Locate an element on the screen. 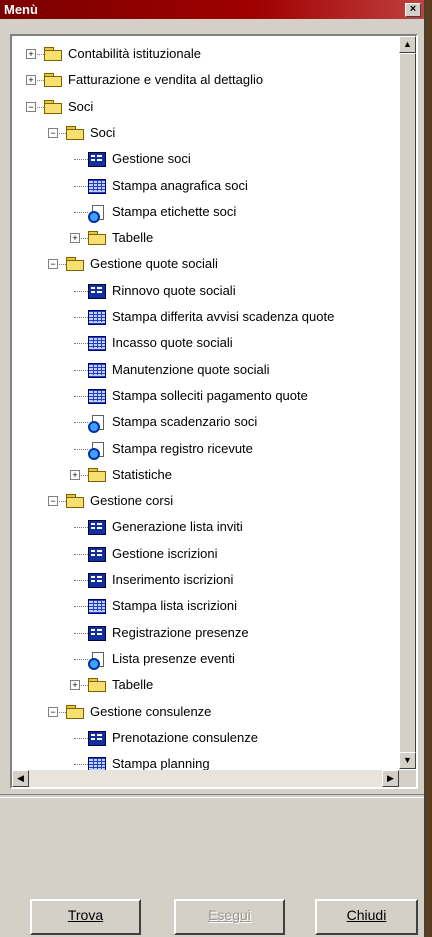  tree-item: Generazione lista inviti is located at coordinates (204, 527).